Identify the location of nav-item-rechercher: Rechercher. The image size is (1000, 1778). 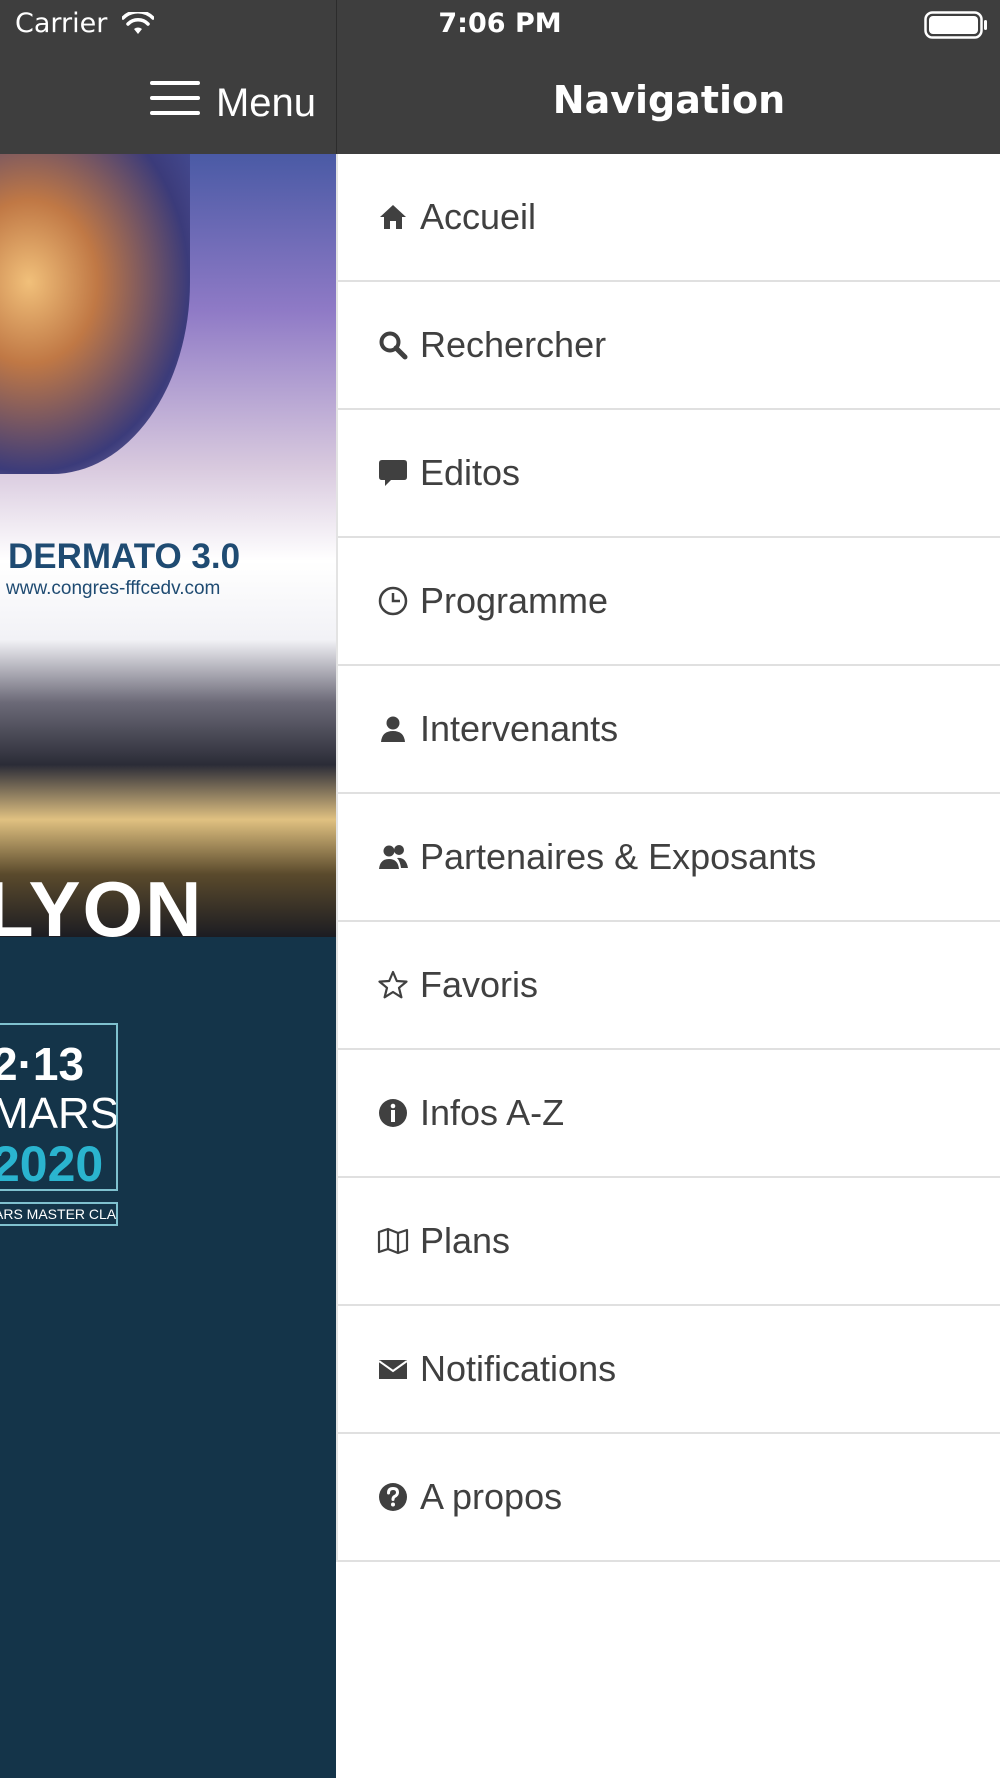
(669, 346).